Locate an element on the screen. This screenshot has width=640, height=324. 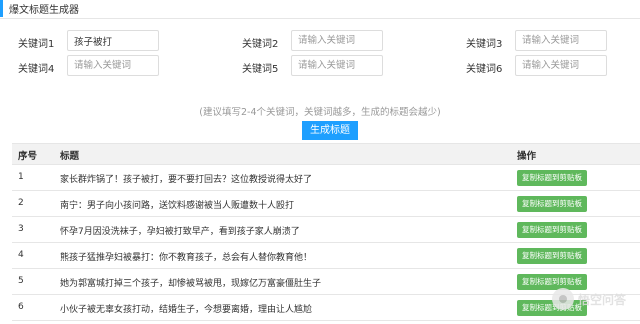
keyword-6-input is located at coordinates (561, 65).